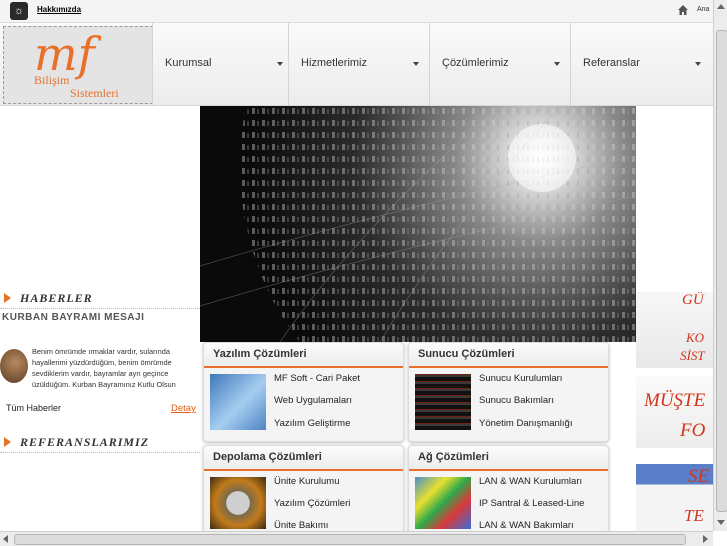 This screenshot has width=727, height=546. I want to click on panel-header: Ağ Çözümleri, so click(508, 458).